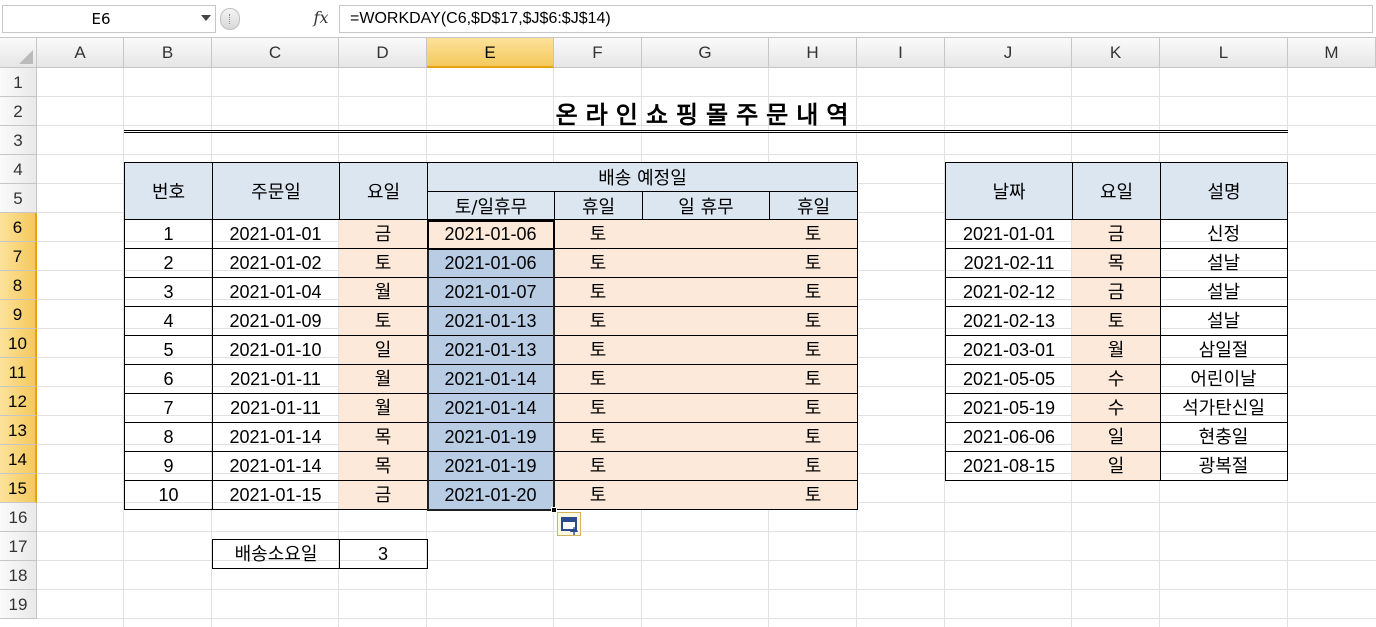 Image resolution: width=1376 pixels, height=627 pixels. I want to click on cell-weekday: 금, so click(383, 495).